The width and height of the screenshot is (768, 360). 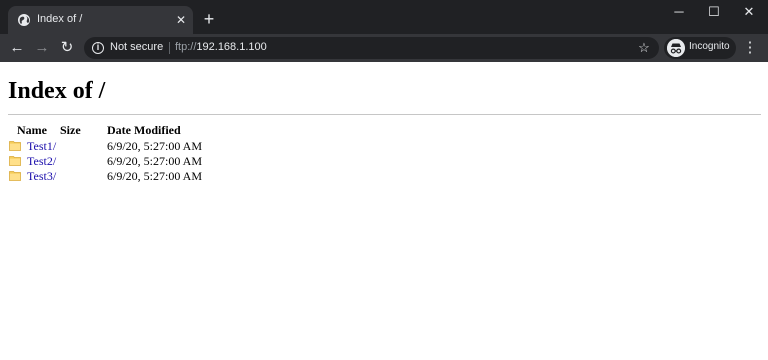 What do you see at coordinates (209, 19) in the screenshot?
I see `new-tab-button: +` at bounding box center [209, 19].